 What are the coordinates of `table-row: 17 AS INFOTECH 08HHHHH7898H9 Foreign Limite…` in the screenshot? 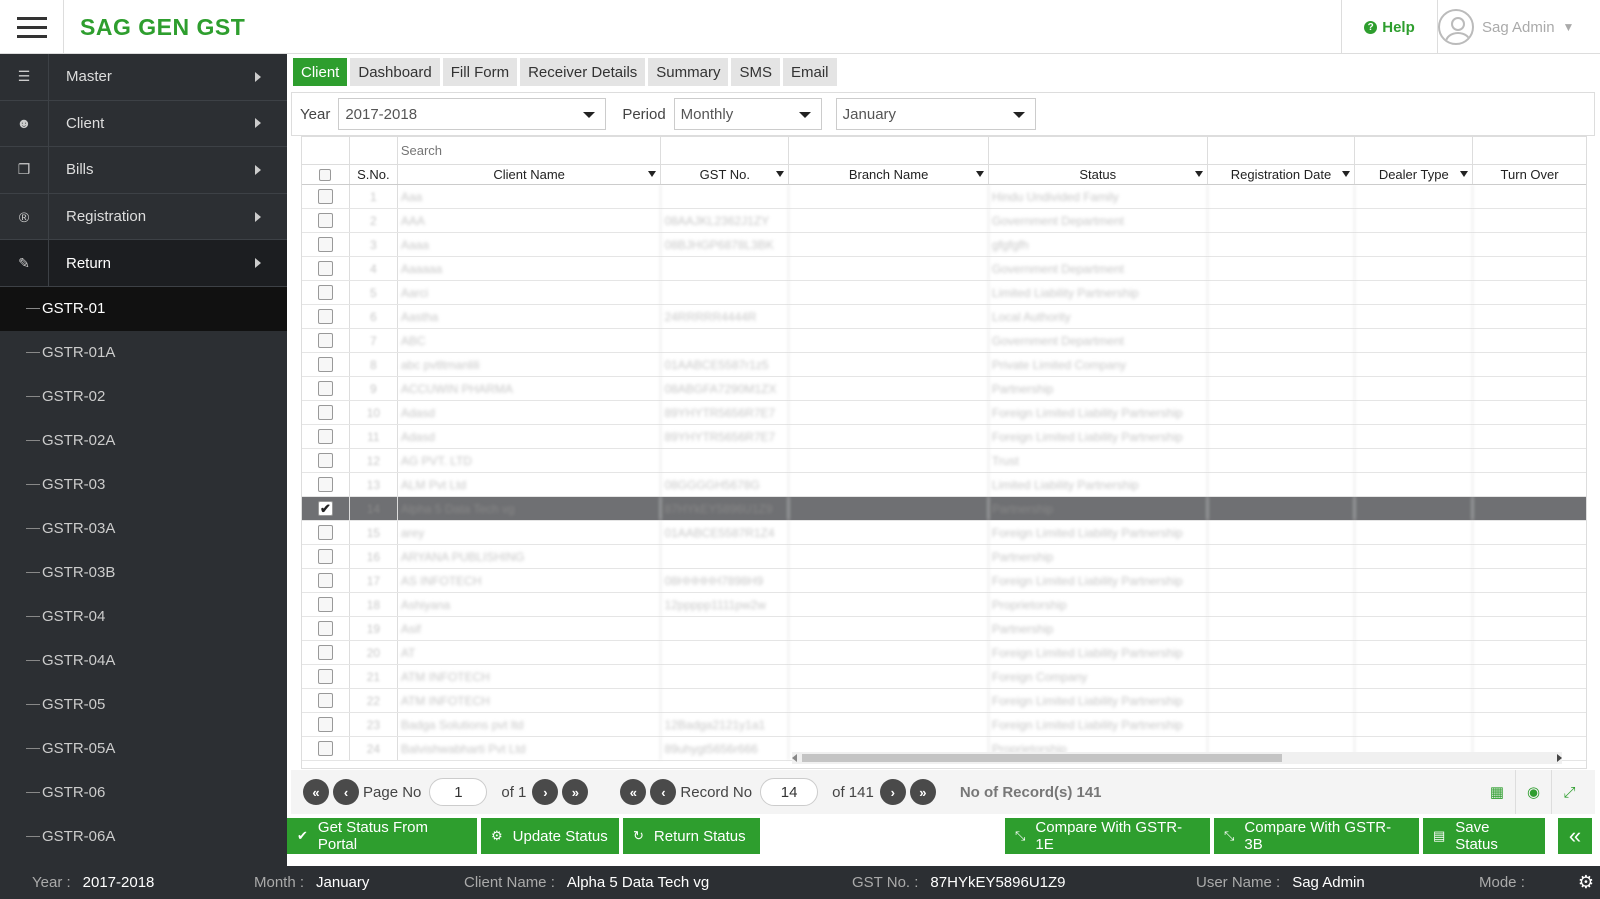 It's located at (944, 581).